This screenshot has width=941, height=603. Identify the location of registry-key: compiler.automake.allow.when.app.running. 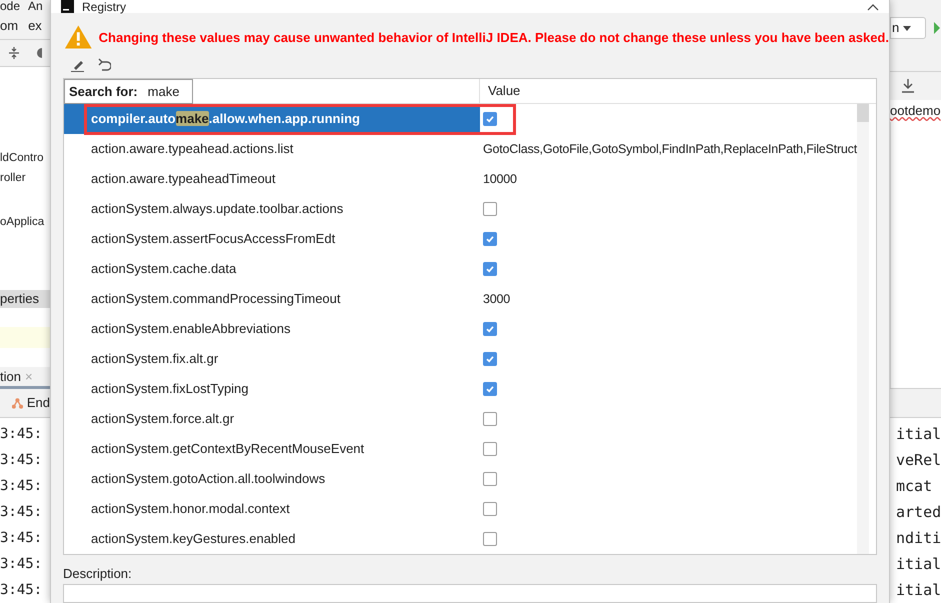
(225, 118).